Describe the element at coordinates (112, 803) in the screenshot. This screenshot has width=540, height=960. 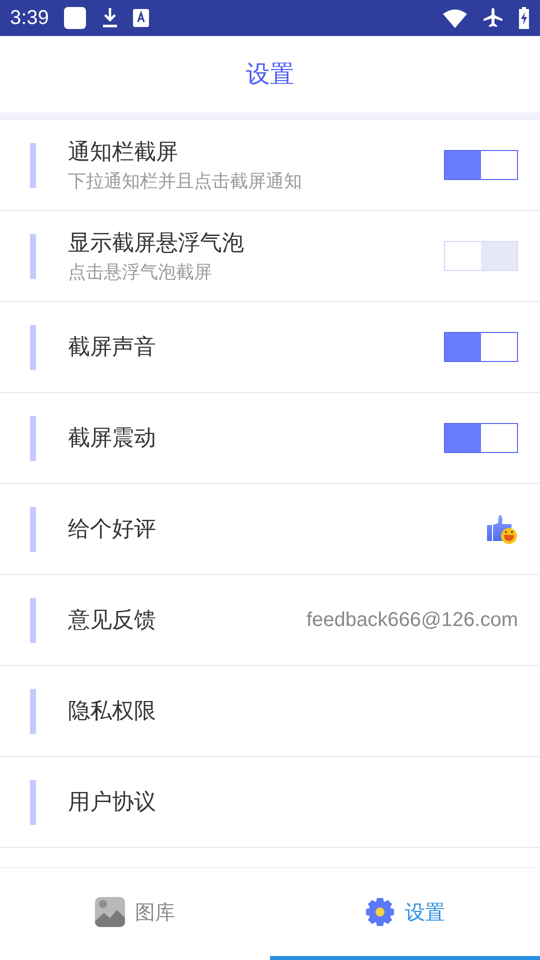
I see `setting-title: 用户协议` at that location.